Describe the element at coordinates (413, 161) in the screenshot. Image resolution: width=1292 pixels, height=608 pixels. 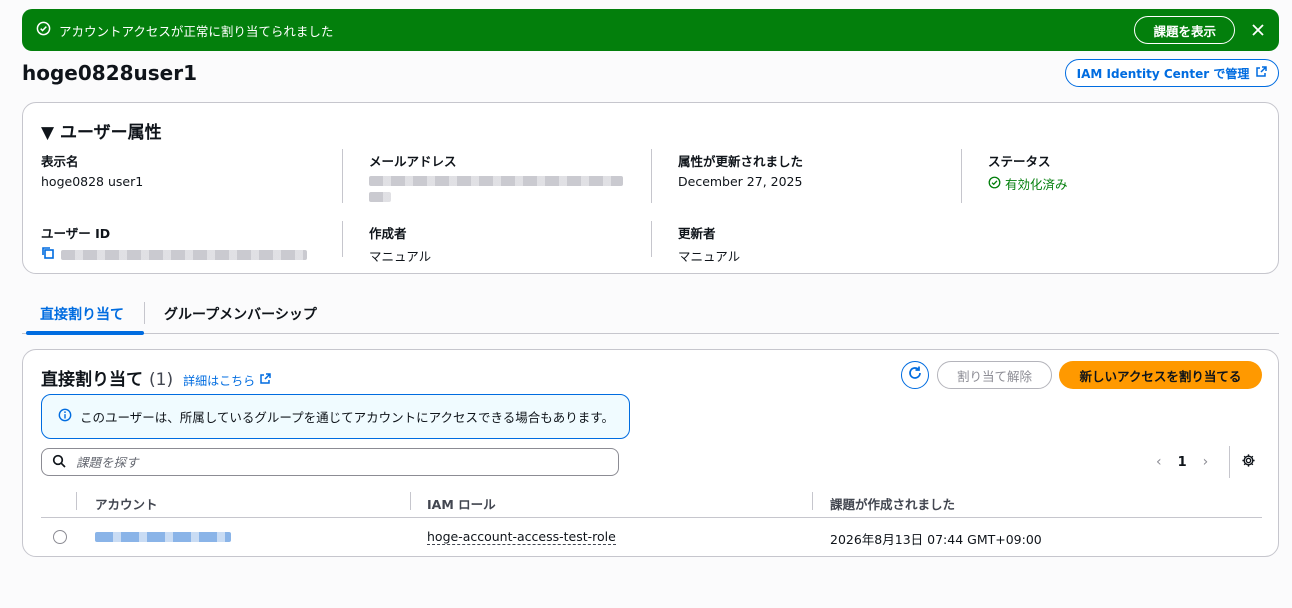
I see `field-label: メールアドレス` at that location.